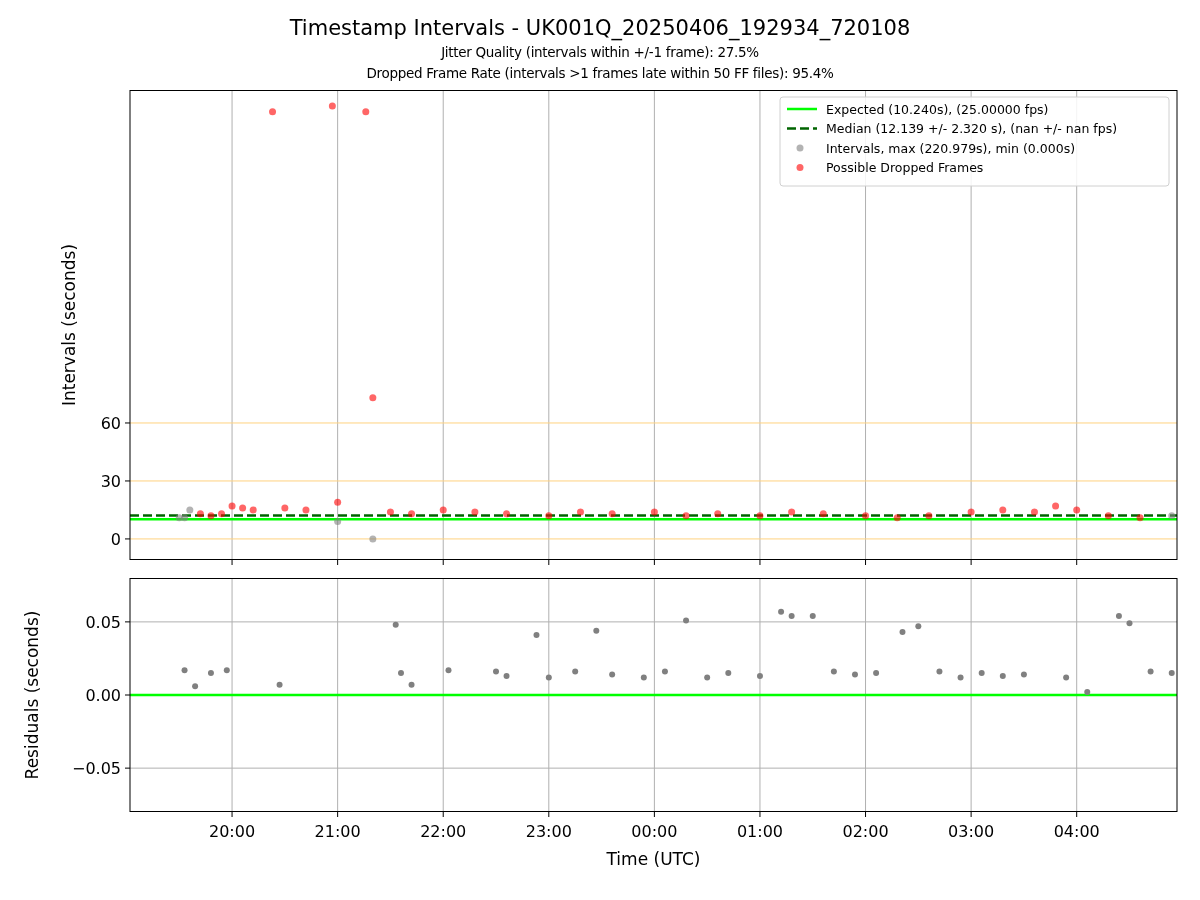 This screenshot has height=900, width=1200. I want to click on y-tick-label: 60, so click(110, 423).